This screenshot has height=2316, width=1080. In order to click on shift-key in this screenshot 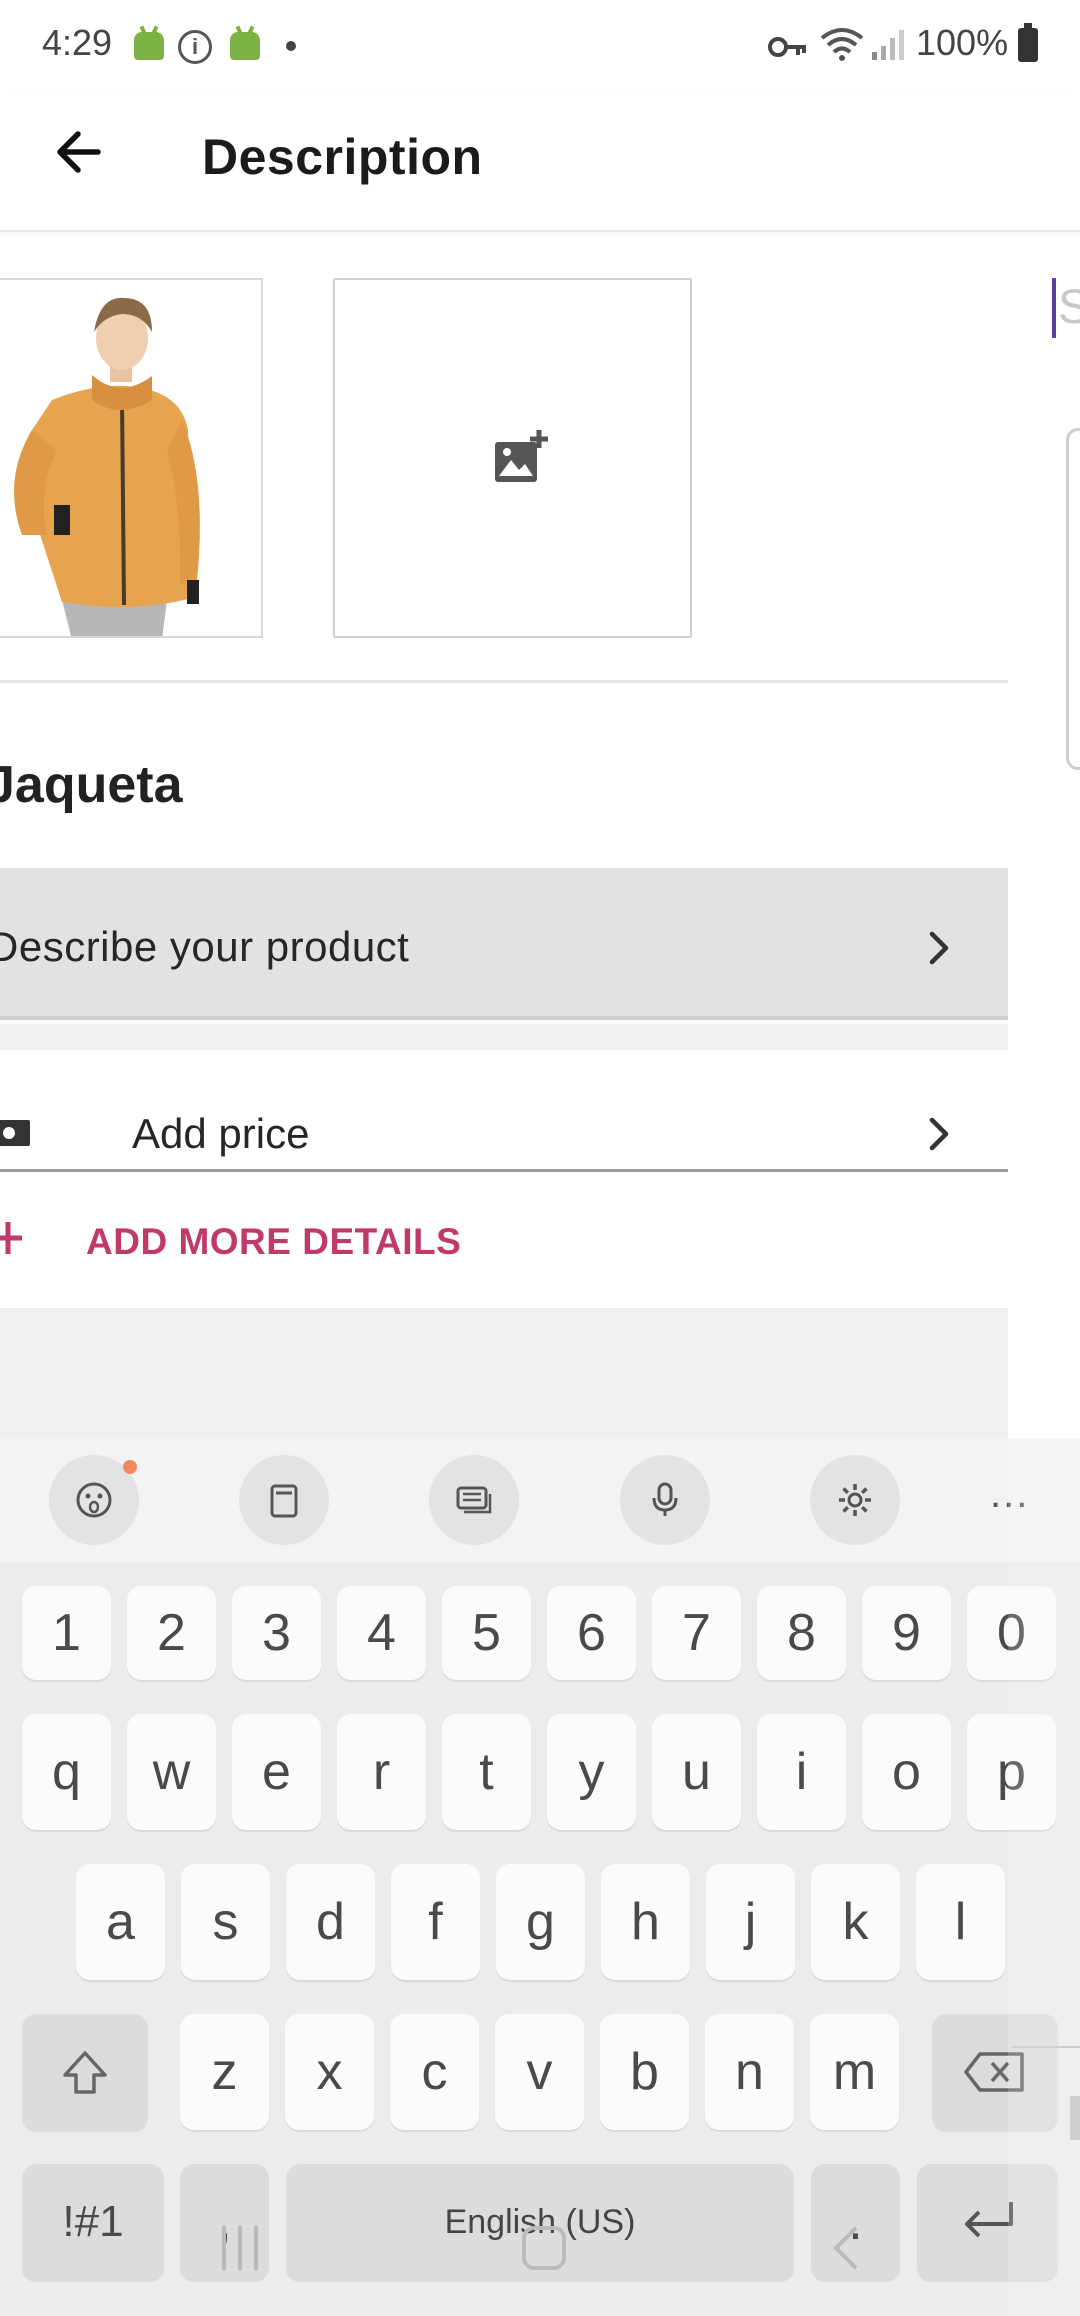, I will do `click(85, 2072)`.